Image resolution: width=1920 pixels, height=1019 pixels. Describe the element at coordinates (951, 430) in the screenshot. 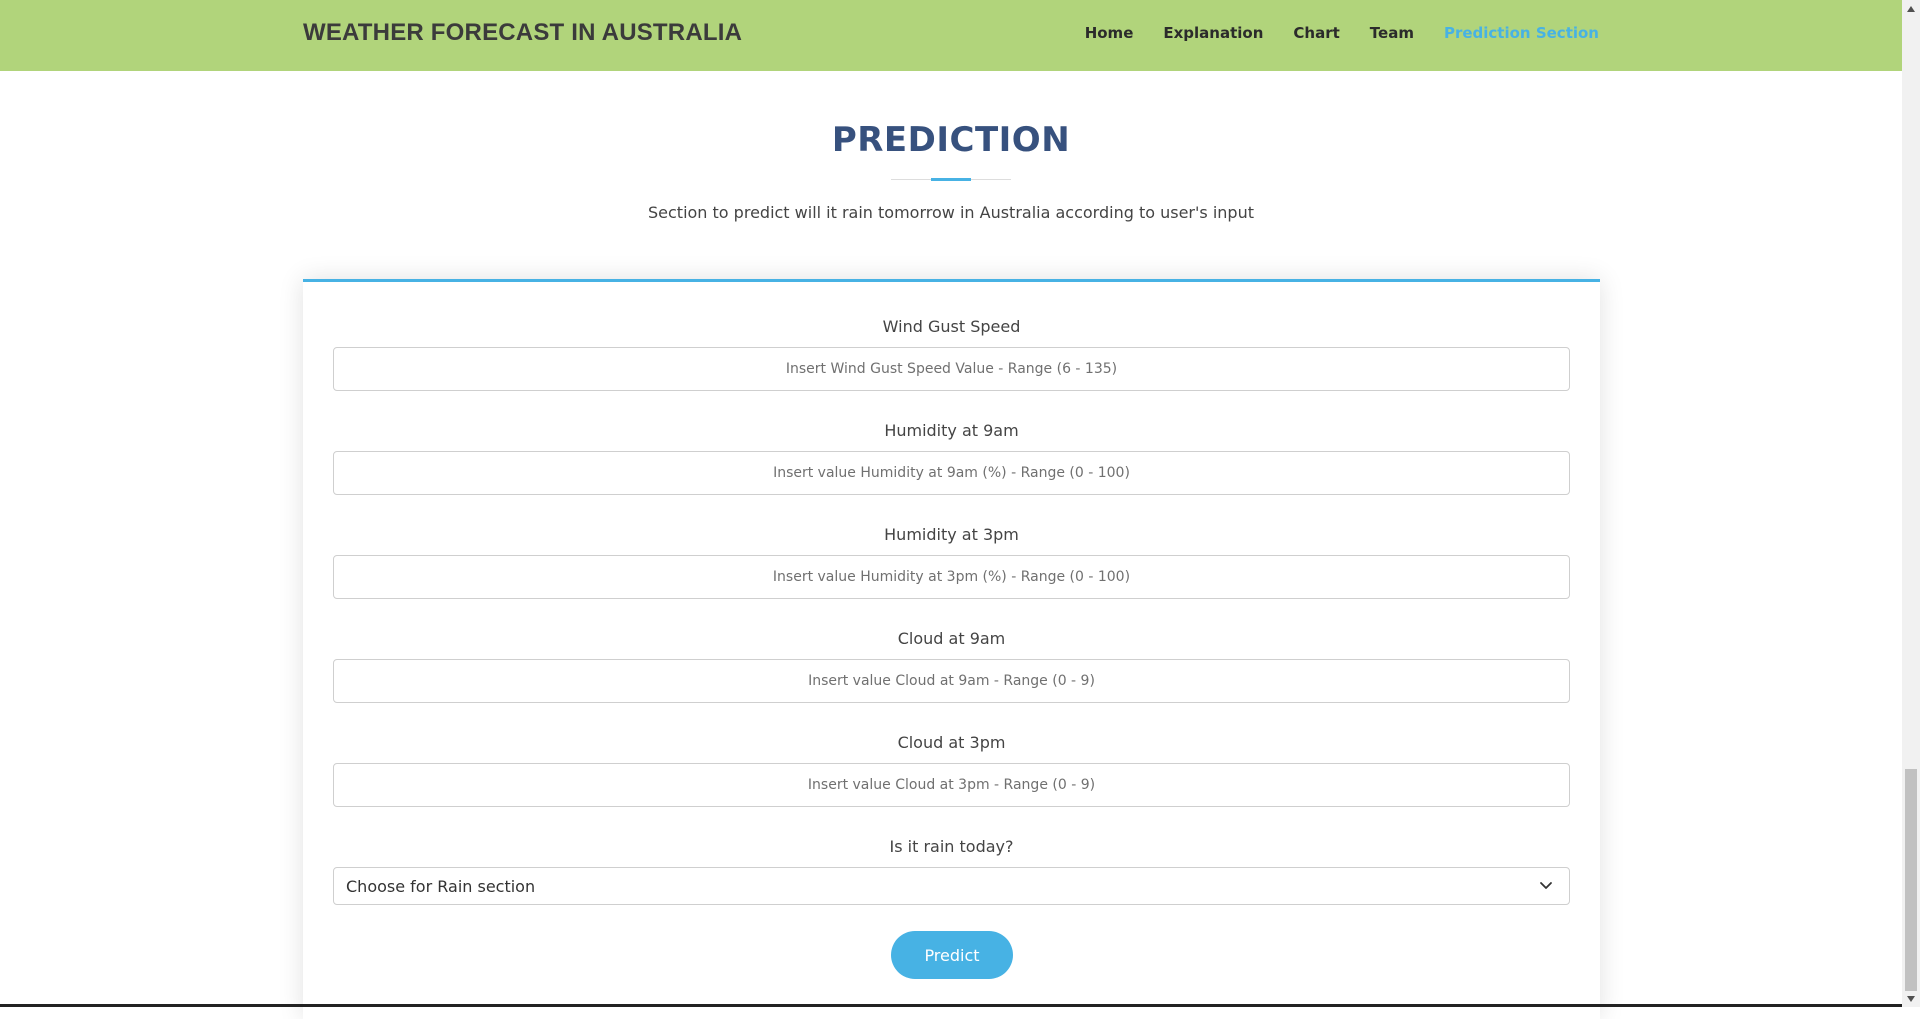

I see `humidity-9am-label: Humidity at 9am` at that location.